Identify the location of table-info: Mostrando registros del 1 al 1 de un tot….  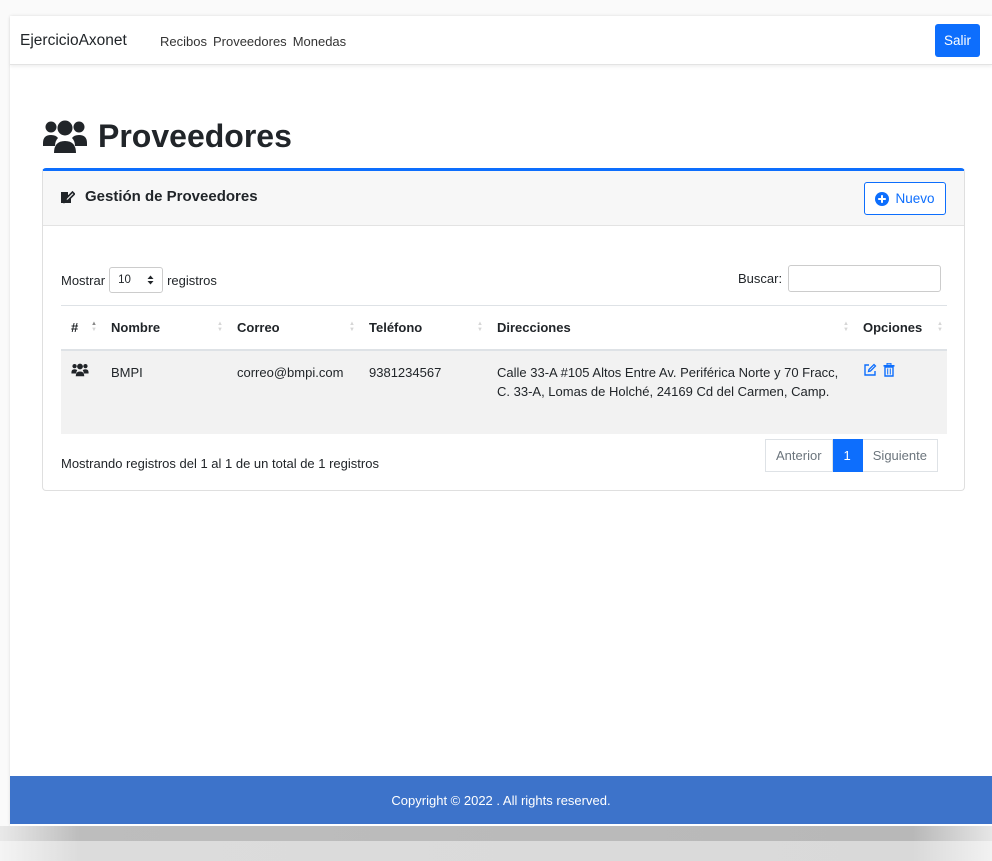
(220, 463).